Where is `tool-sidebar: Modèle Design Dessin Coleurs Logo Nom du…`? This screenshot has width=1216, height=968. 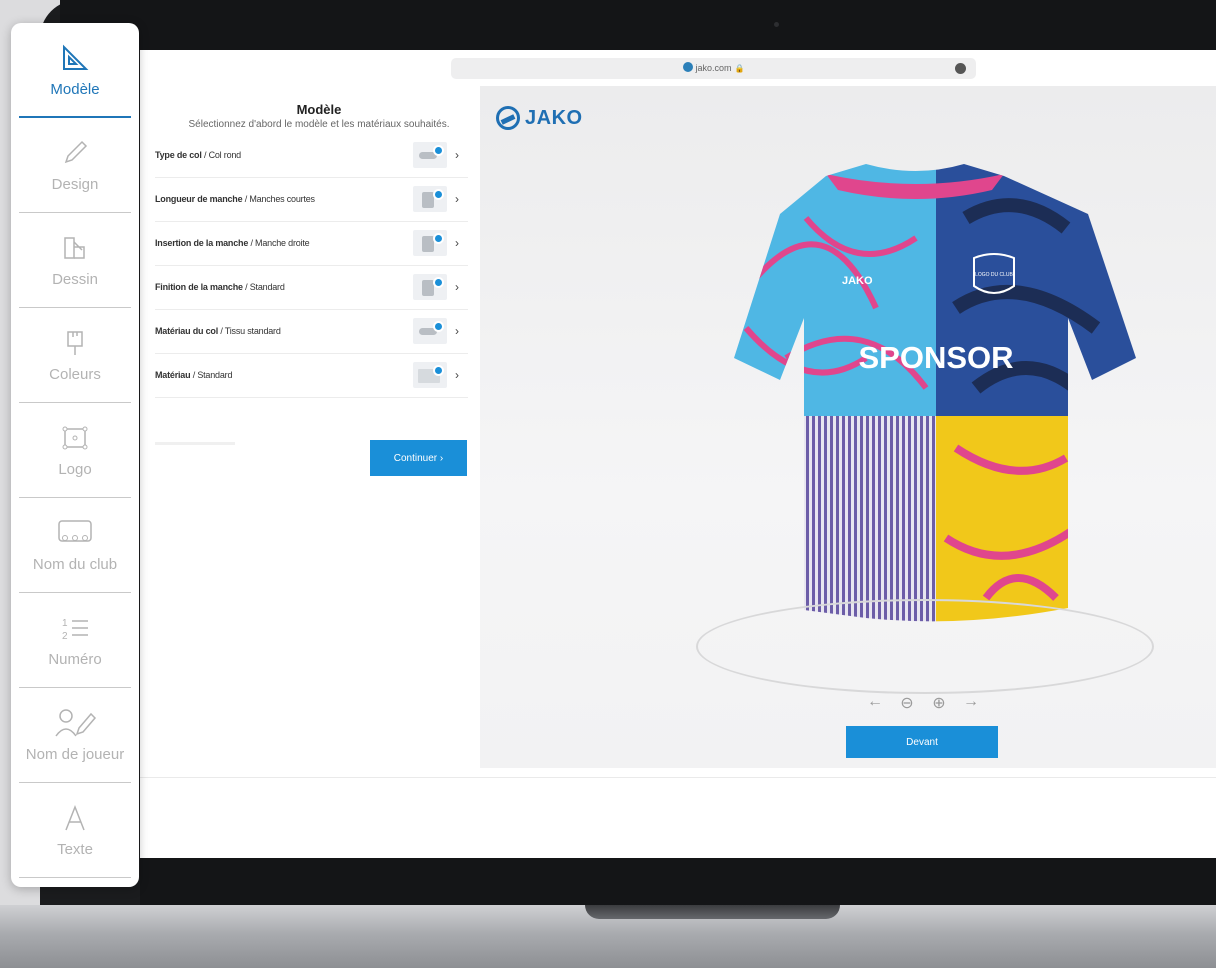 tool-sidebar: Modèle Design Dessin Coleurs Logo Nom du… is located at coordinates (75, 455).